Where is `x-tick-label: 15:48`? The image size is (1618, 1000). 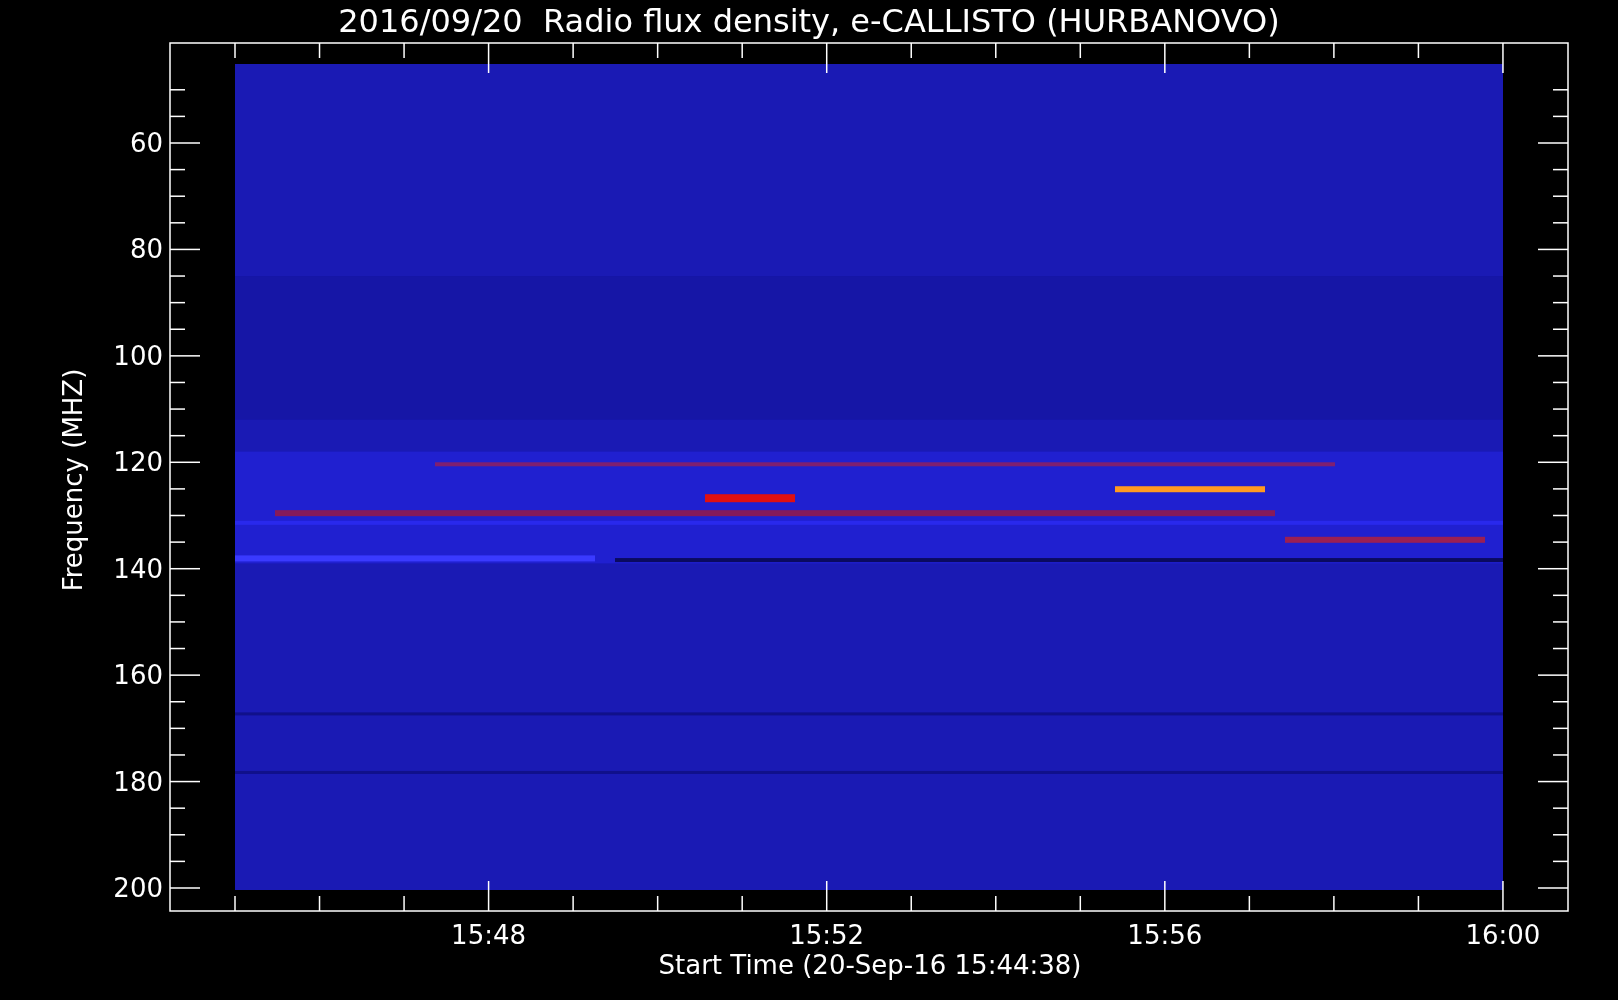 x-tick-label: 15:48 is located at coordinates (489, 935).